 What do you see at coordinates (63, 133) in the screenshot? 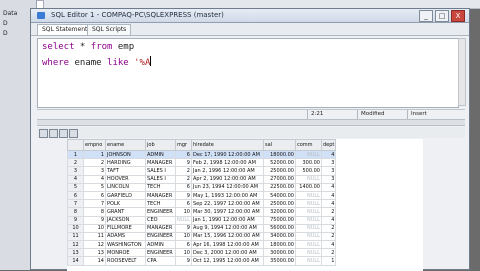
I see `results-next-icon` at bounding box center [63, 133].